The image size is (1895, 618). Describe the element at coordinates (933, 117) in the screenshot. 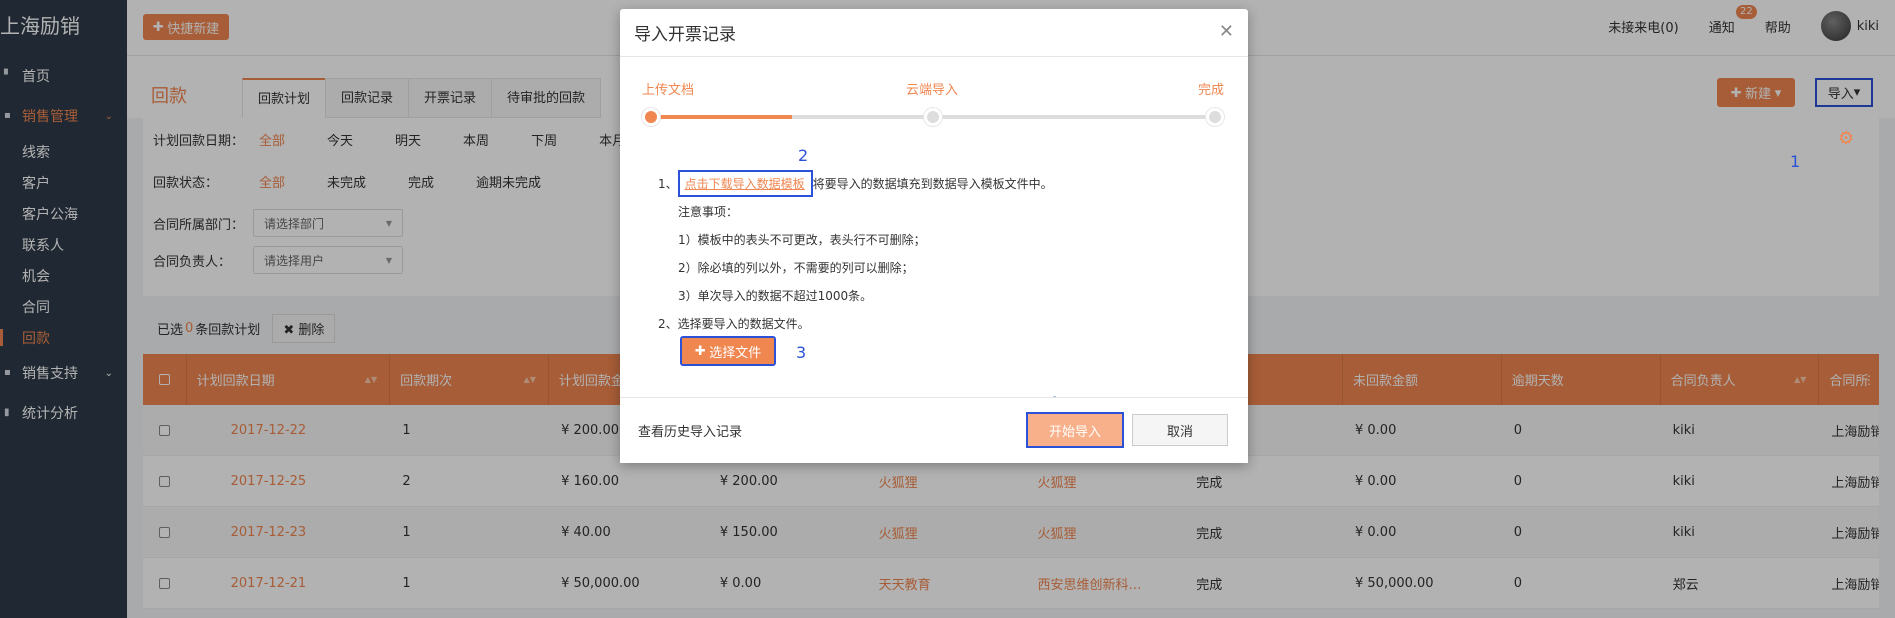

I see `step-dot-cloud` at that location.